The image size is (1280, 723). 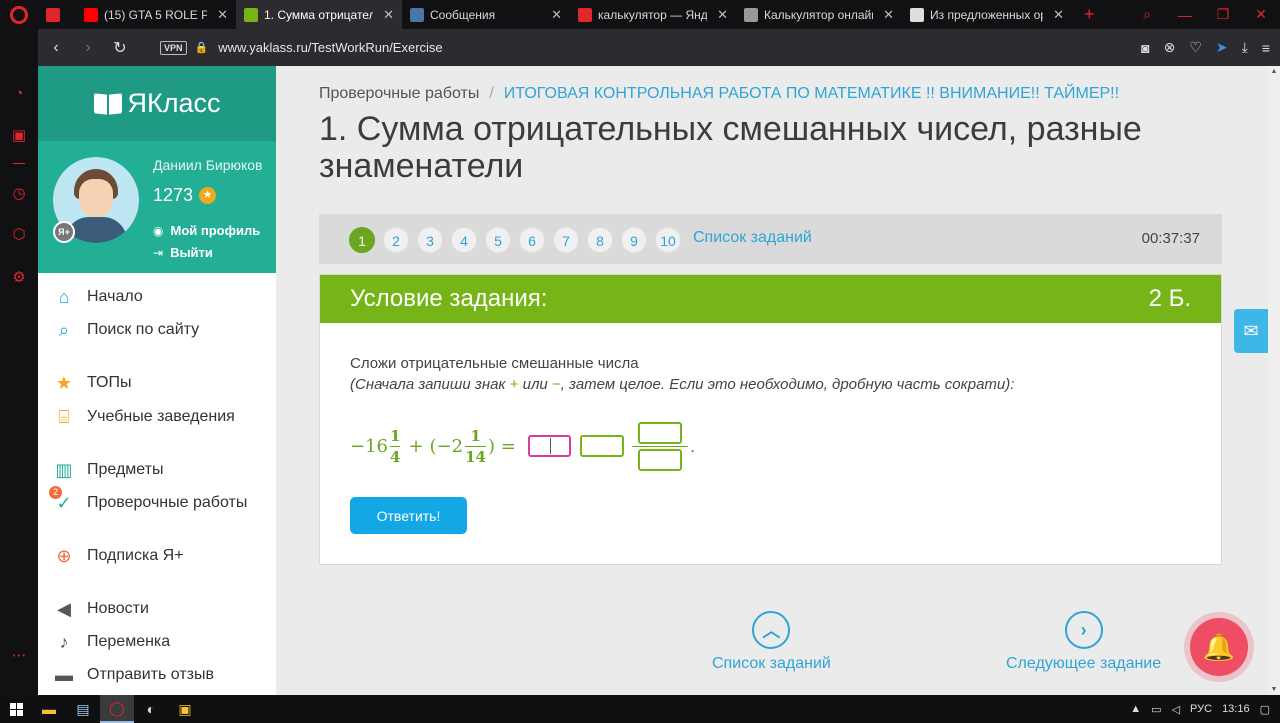 What do you see at coordinates (173, 47) in the screenshot?
I see `vpn-badge: VPN` at bounding box center [173, 47].